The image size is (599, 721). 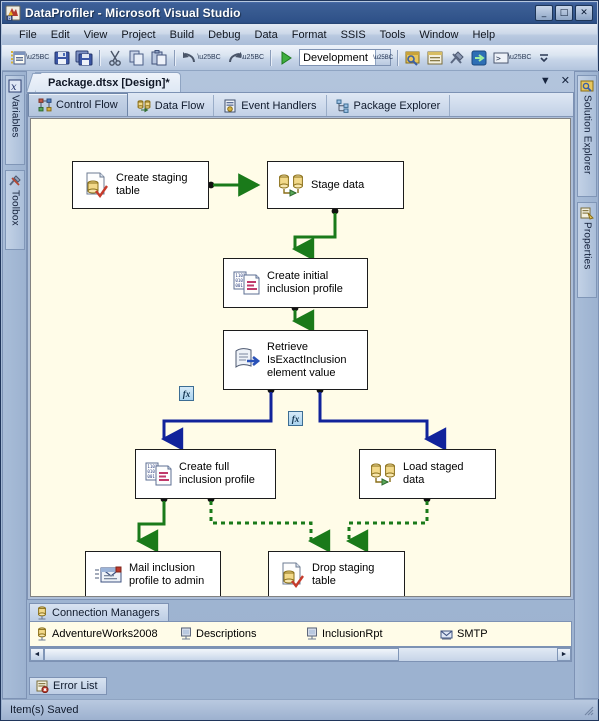 I want to click on solution-explorer-icon, so click(x=413, y=58).